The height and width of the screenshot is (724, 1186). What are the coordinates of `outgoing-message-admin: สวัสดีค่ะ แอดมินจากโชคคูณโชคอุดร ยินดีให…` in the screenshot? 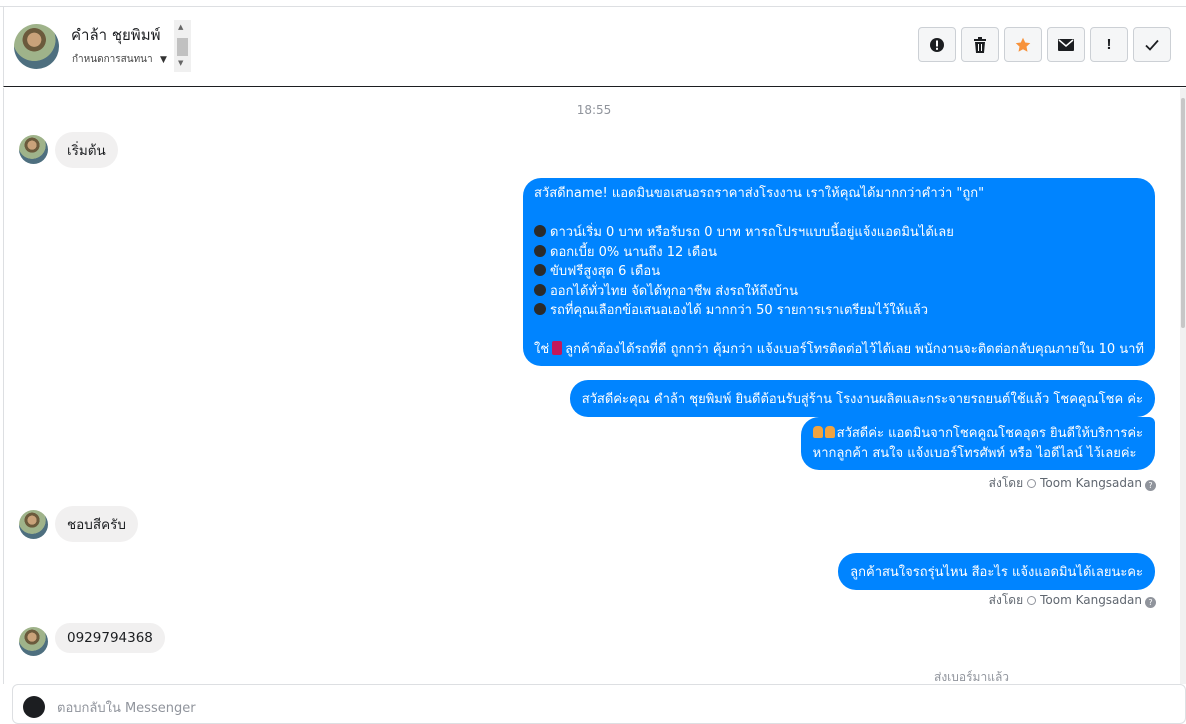 It's located at (977, 443).